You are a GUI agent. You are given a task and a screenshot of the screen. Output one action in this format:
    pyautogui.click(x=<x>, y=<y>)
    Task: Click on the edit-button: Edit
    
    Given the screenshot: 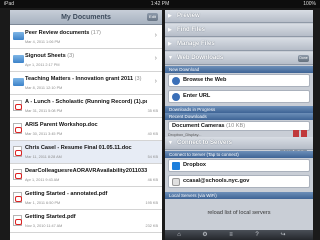 What is the action you would take?
    pyautogui.click(x=152, y=17)
    